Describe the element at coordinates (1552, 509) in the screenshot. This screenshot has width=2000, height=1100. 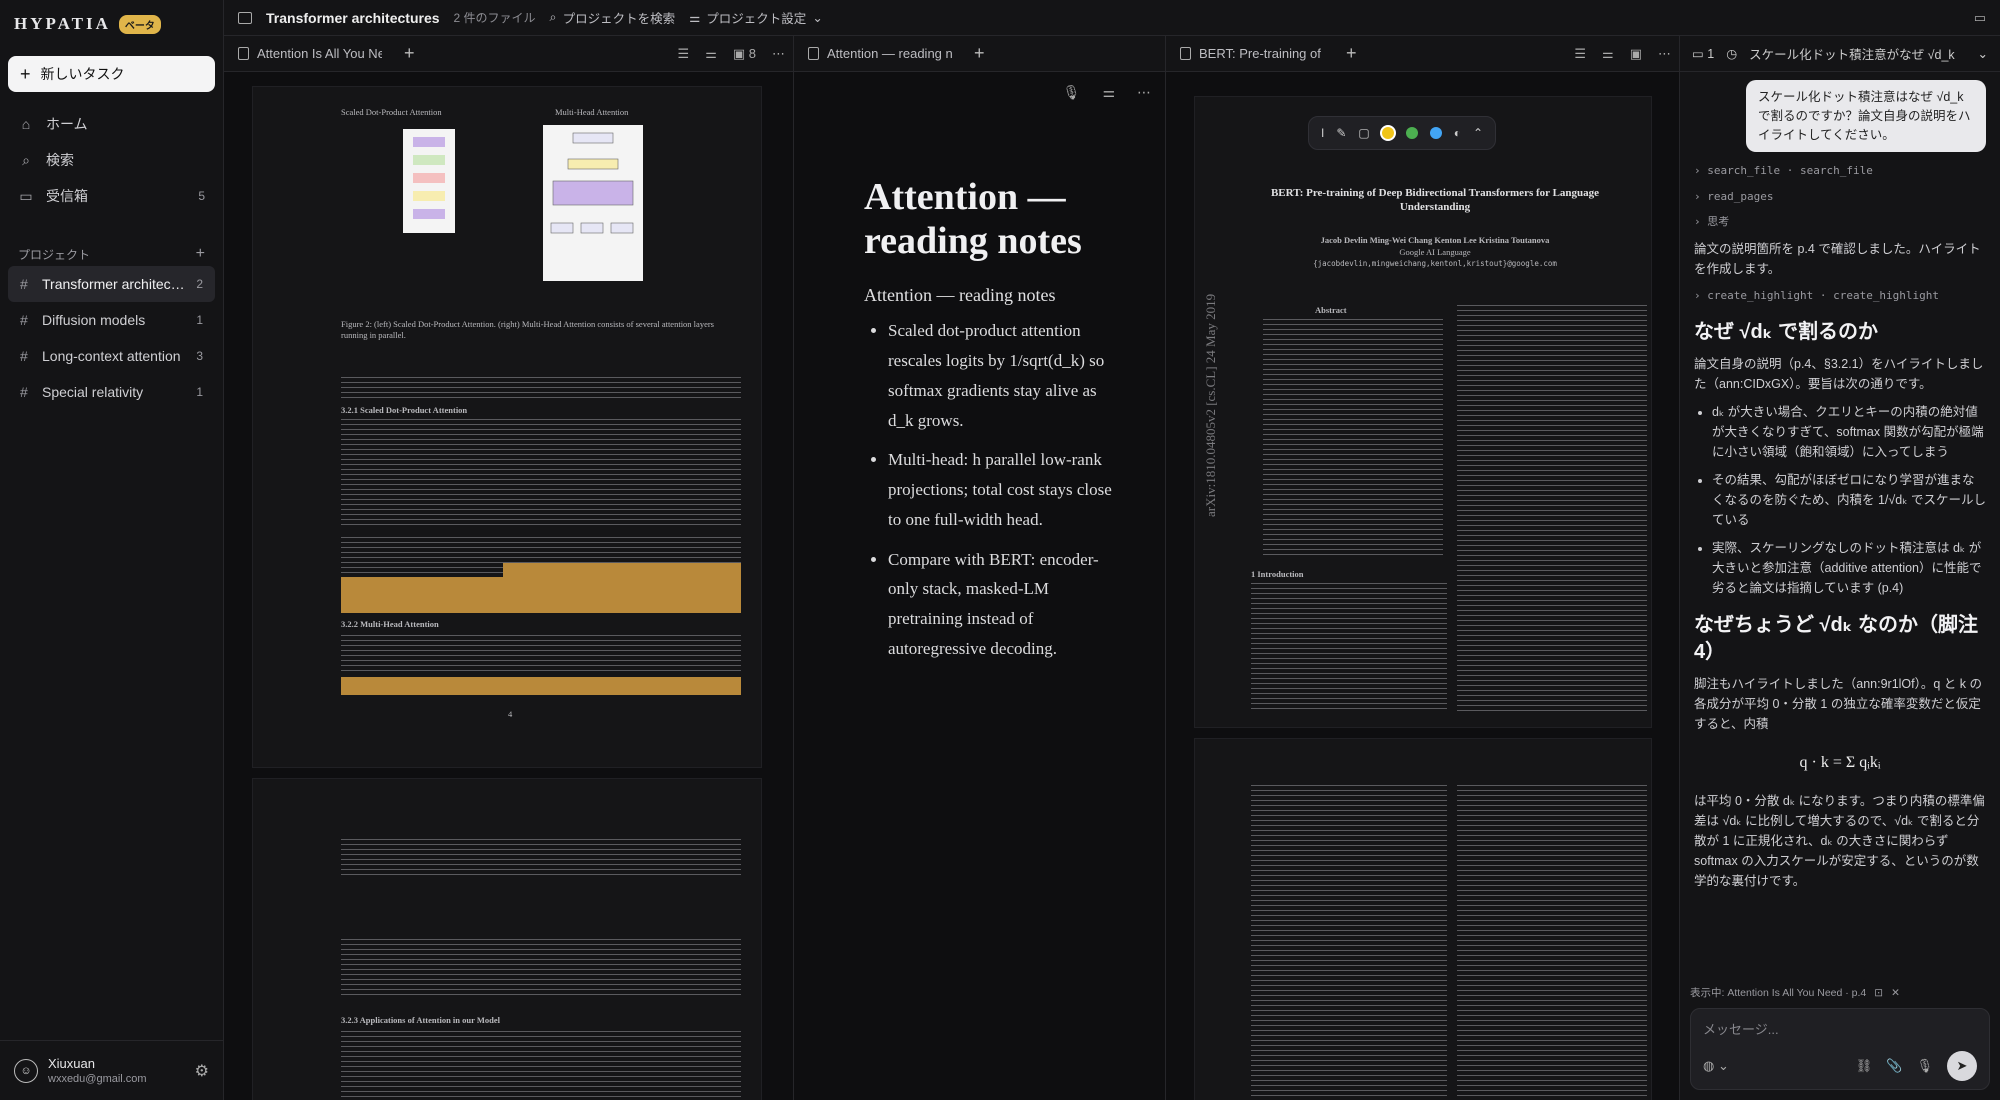
I see `right-column-text` at that location.